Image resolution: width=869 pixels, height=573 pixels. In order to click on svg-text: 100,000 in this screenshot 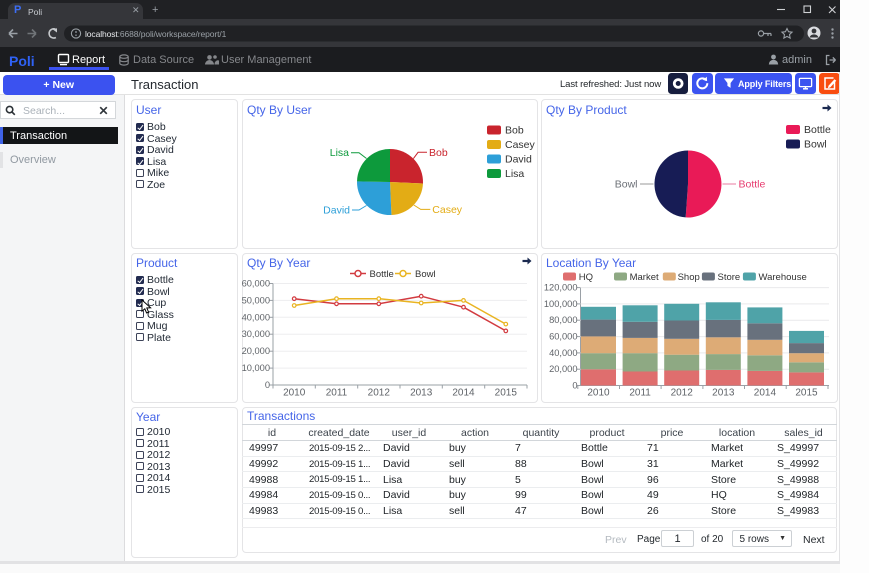, I will do `click(561, 304)`.